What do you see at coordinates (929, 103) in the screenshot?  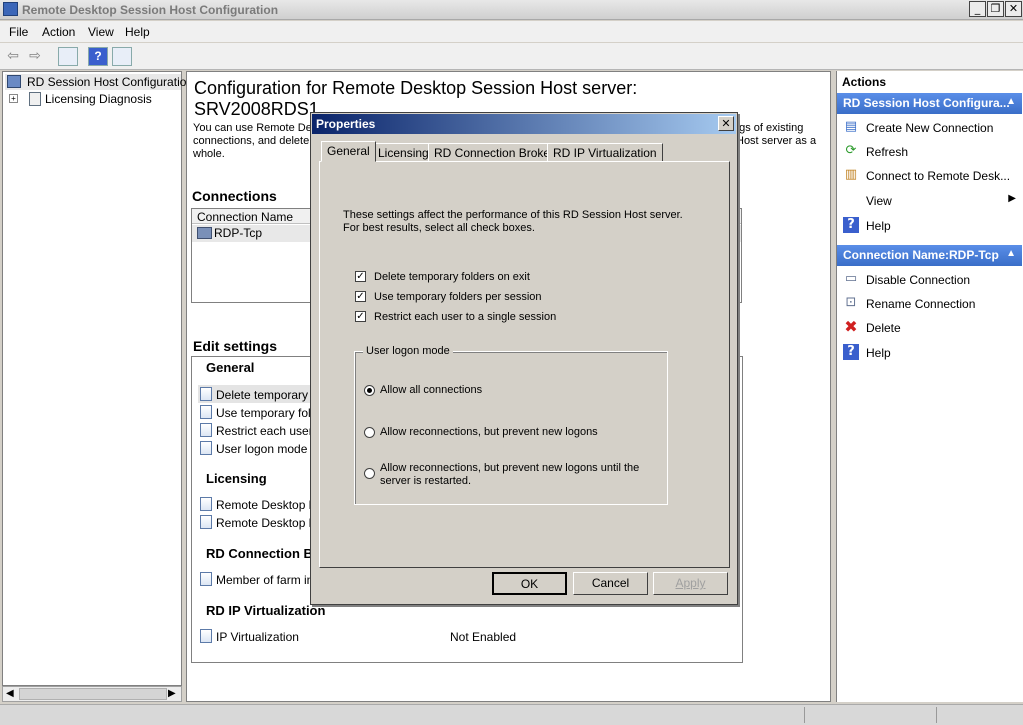 I see `actions-section-server: RD Session Host Configura... ▲` at bounding box center [929, 103].